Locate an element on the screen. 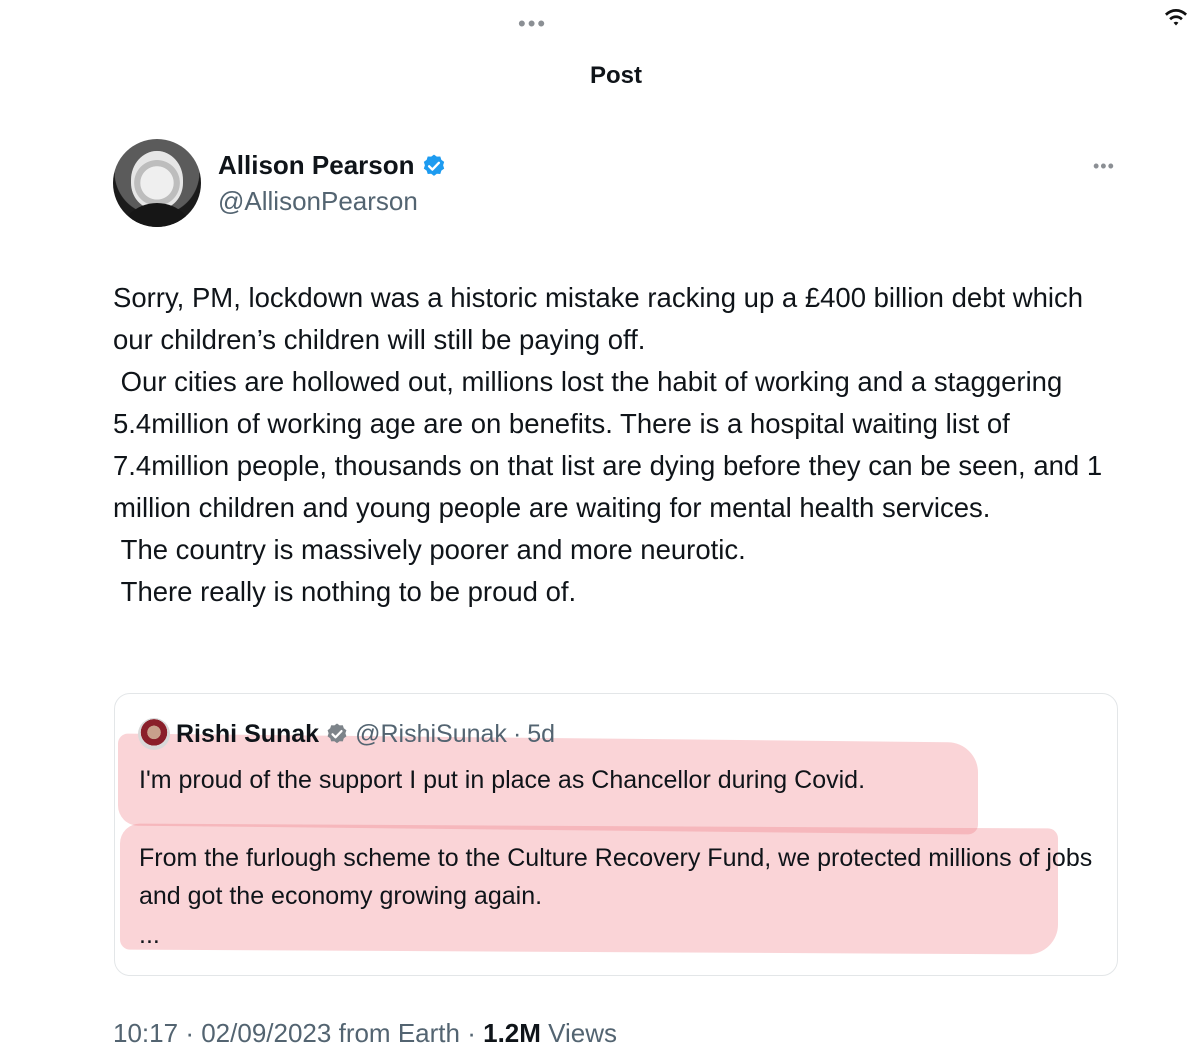 Image resolution: width=1200 pixels, height=1049 pixels. author-name: Allison Pearson is located at coordinates (316, 165).